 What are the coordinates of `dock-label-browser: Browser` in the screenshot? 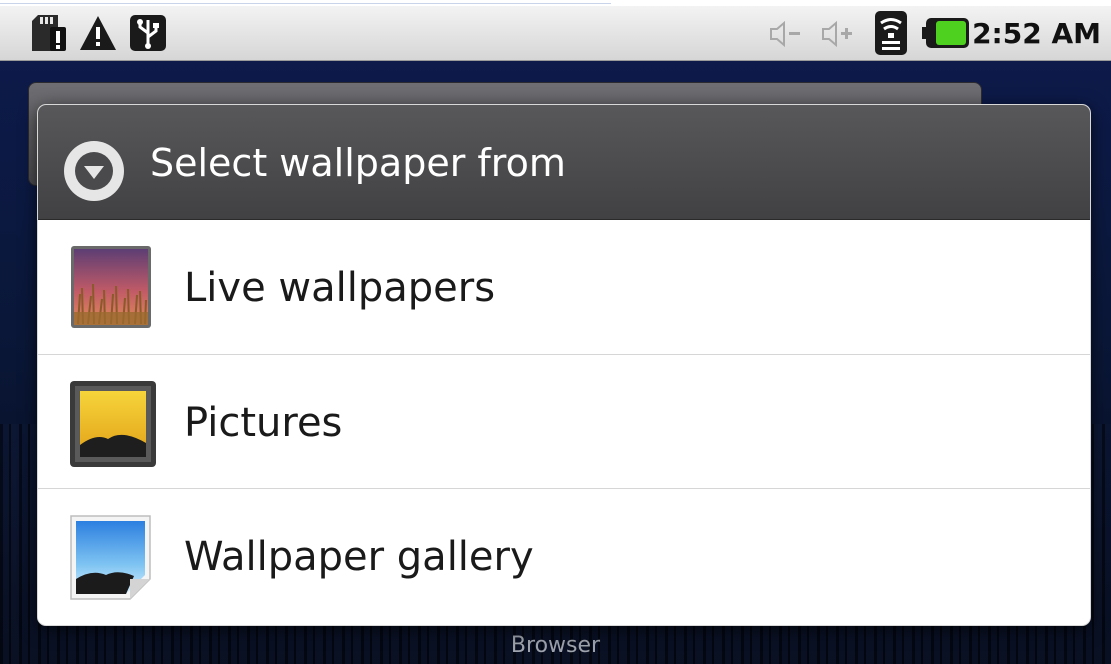 It's located at (555, 646).